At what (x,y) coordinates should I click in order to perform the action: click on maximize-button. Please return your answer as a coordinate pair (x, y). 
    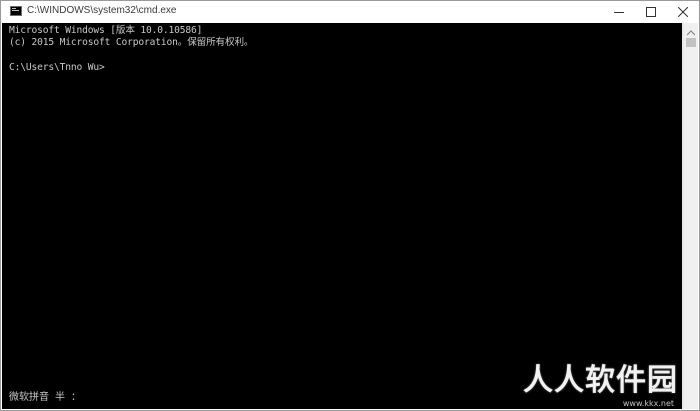
    Looking at the image, I should click on (651, 12).